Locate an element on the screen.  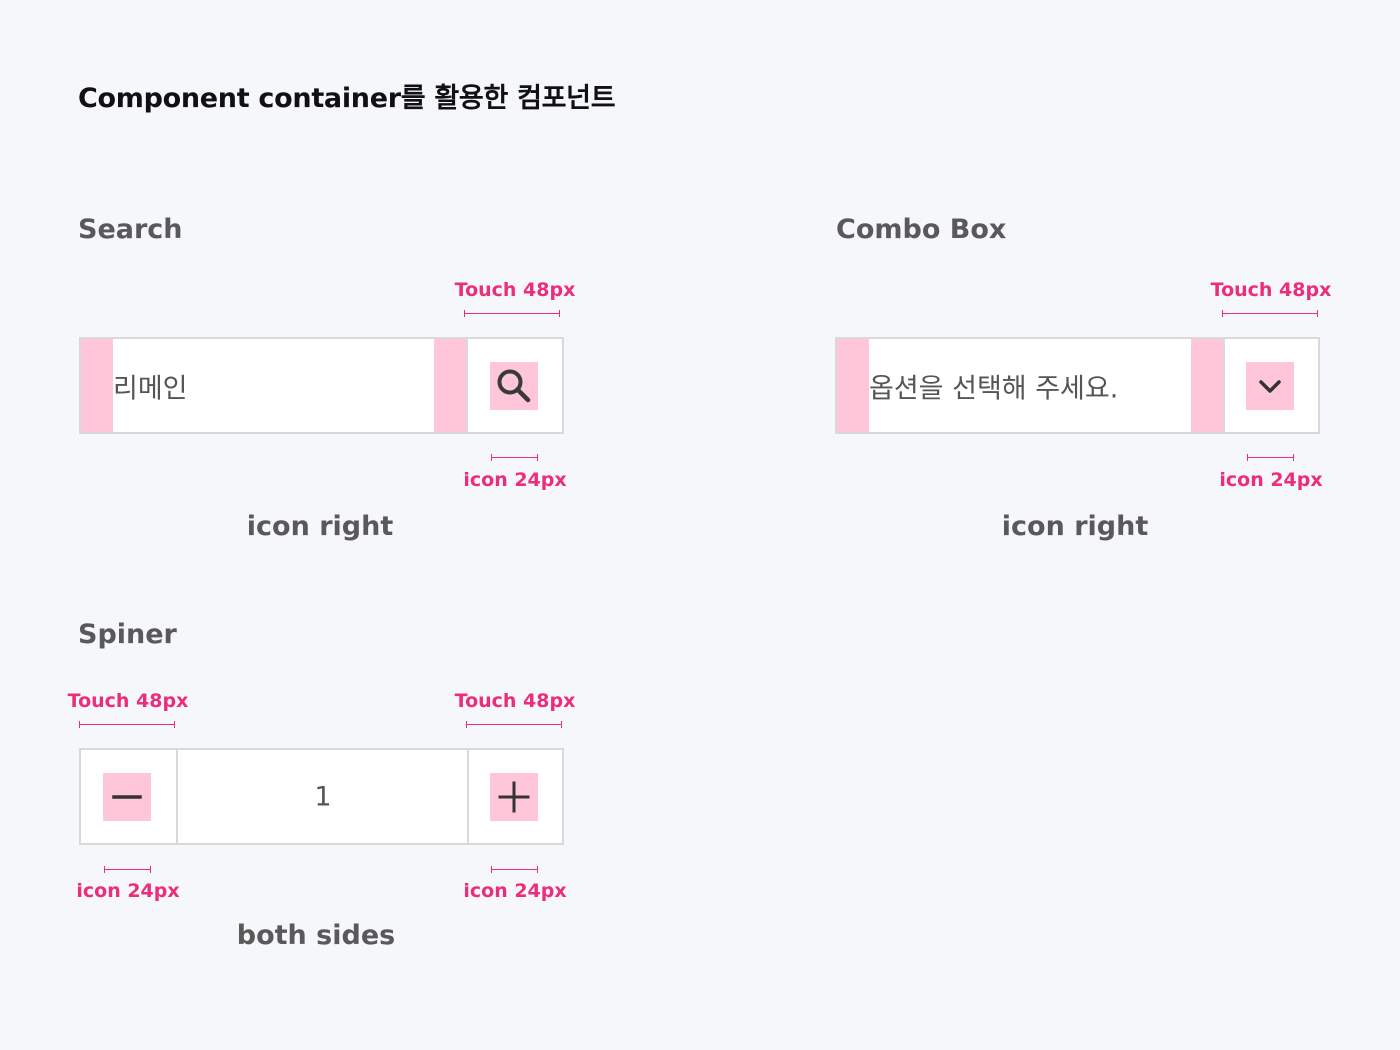
search-section-title: Search is located at coordinates (130, 229).